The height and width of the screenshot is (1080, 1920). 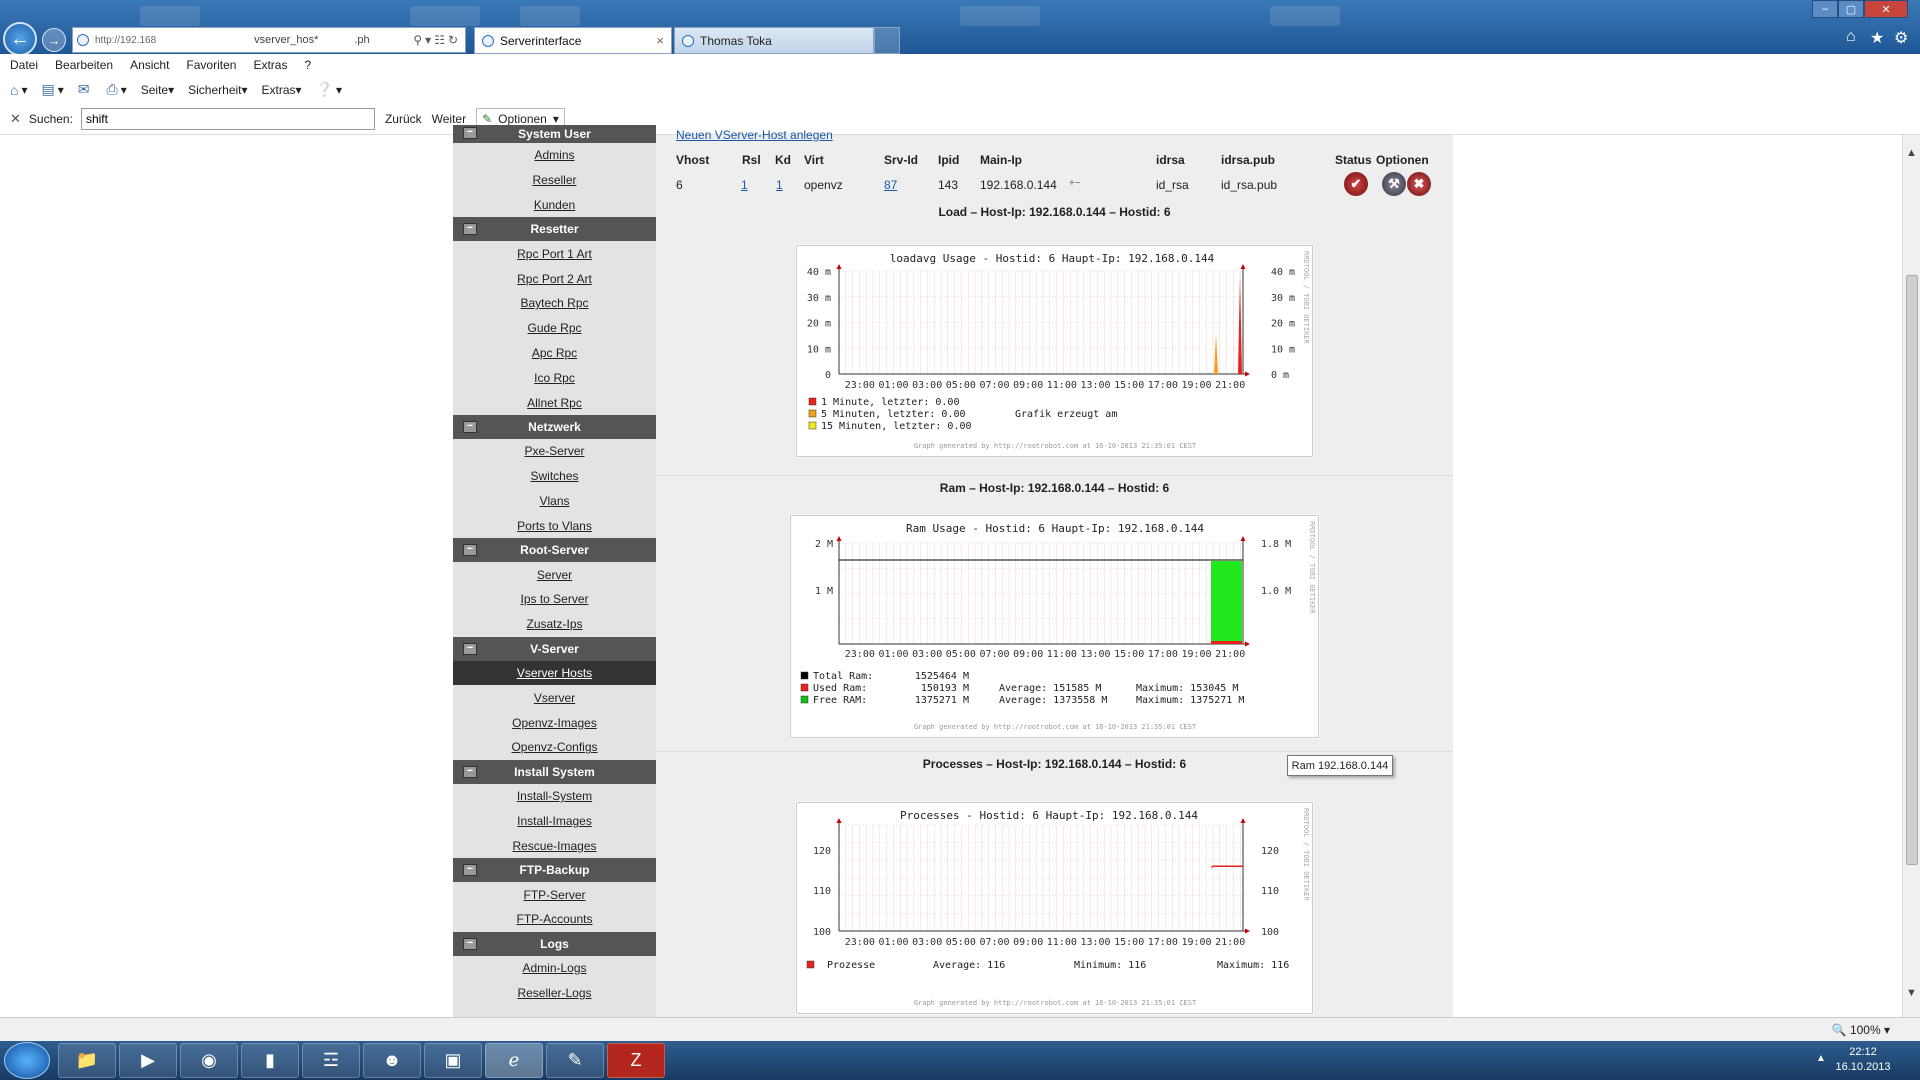 What do you see at coordinates (554, 870) in the screenshot?
I see `sidebar-section: − FTP-Backup` at bounding box center [554, 870].